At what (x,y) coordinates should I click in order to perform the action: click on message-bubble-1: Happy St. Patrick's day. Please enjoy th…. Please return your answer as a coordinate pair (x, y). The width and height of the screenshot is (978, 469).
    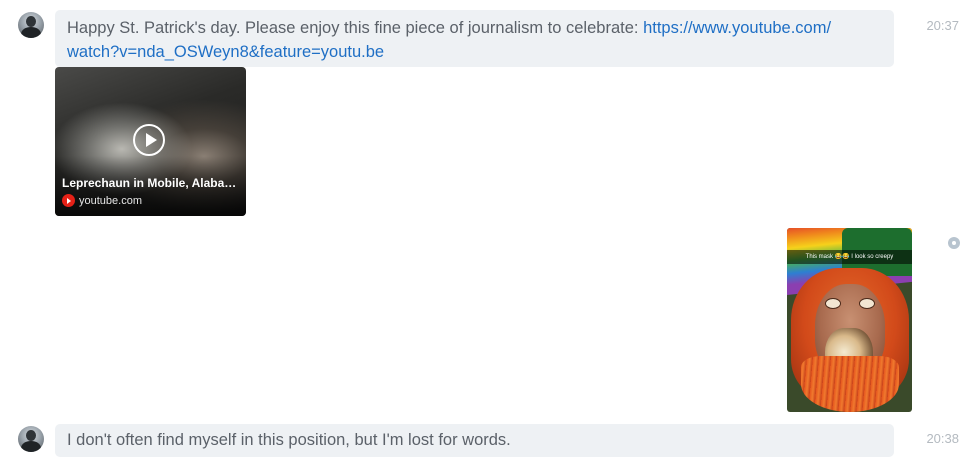
    Looking at the image, I should click on (474, 38).